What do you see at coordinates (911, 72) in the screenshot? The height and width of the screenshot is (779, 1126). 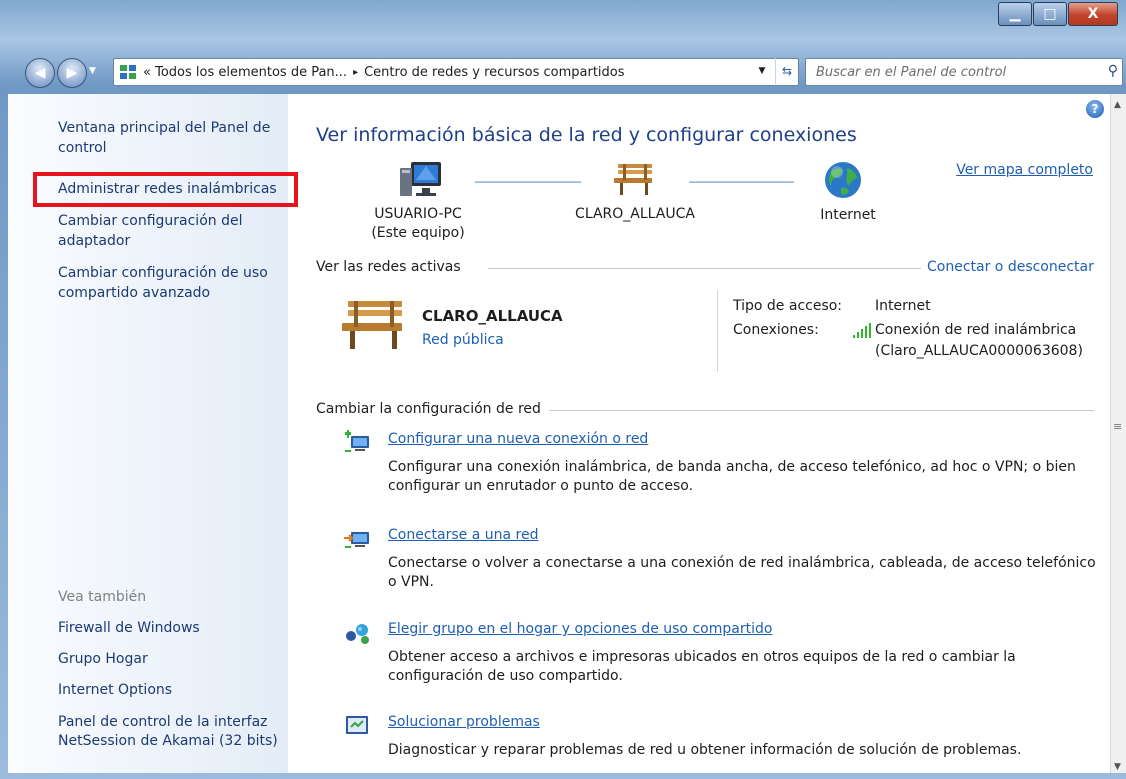 I see `search-placeholder: Buscar en el Panel de control` at bounding box center [911, 72].